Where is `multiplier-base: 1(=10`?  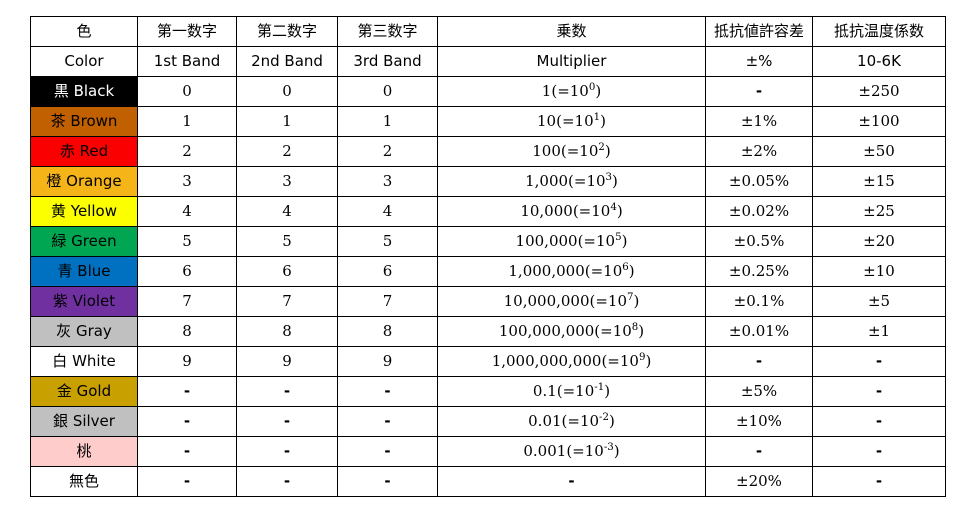 multiplier-base: 1(=10 is located at coordinates (565, 90).